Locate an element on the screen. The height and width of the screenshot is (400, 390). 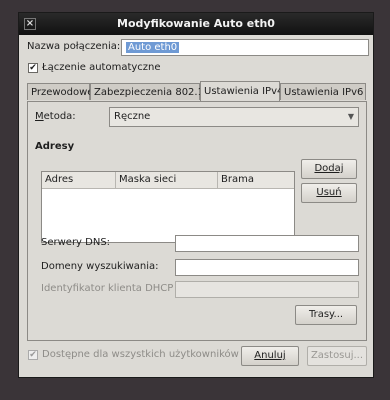
column-address: Adres is located at coordinates (79, 180).